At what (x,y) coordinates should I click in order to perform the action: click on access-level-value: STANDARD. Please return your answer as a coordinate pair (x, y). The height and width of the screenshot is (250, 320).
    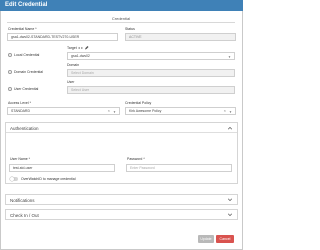
    Looking at the image, I should click on (20, 111).